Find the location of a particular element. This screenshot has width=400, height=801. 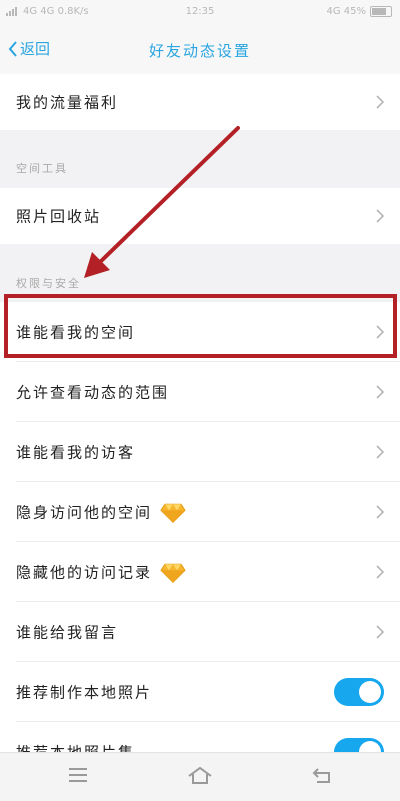

list-item-label: 我的流量福利 is located at coordinates (67, 102).